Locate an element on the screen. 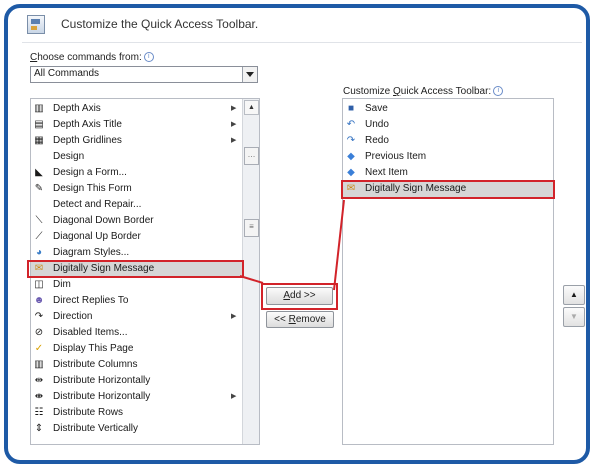  remove-button-label: emove is located at coordinates (310, 319).